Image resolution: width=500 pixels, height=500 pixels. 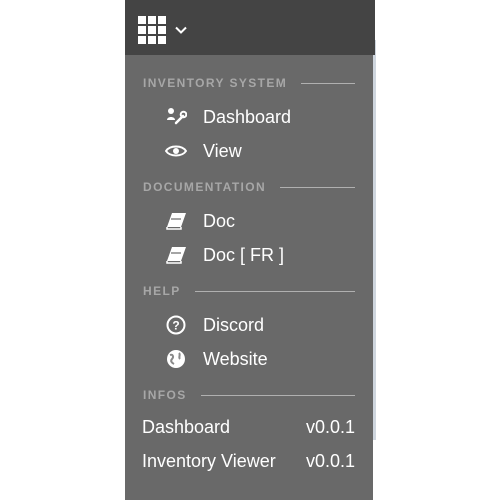 I want to click on menu-item-view: View, so click(x=203, y=151).